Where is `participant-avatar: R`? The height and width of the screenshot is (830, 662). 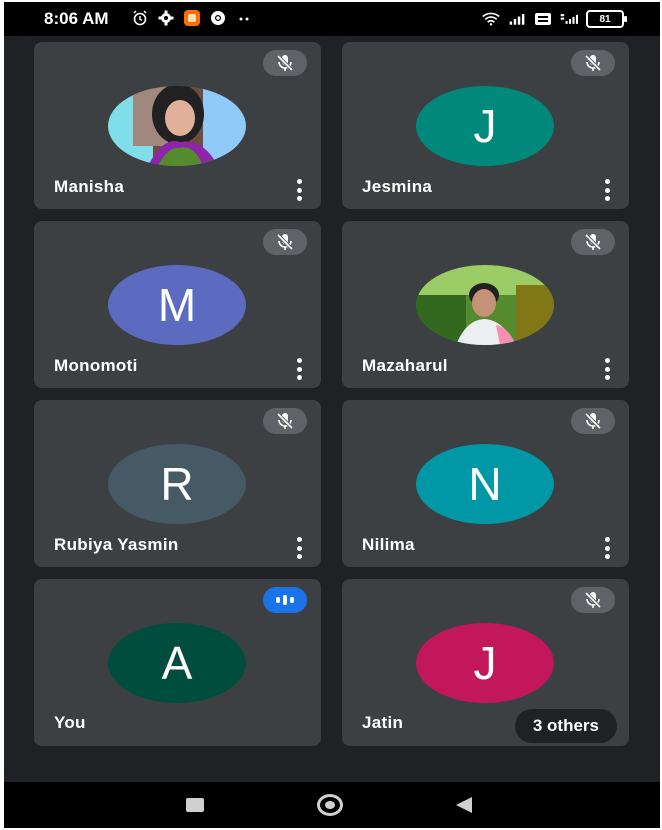
participant-avatar: R is located at coordinates (177, 484).